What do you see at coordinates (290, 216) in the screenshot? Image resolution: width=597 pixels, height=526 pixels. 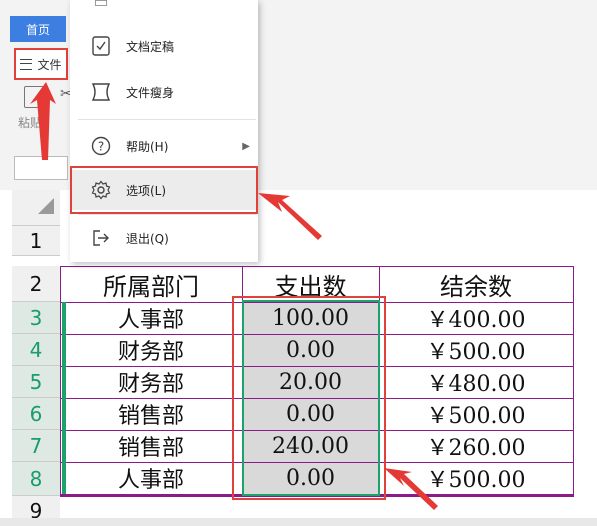 I see `arrow-to-options-icon` at bounding box center [290, 216].